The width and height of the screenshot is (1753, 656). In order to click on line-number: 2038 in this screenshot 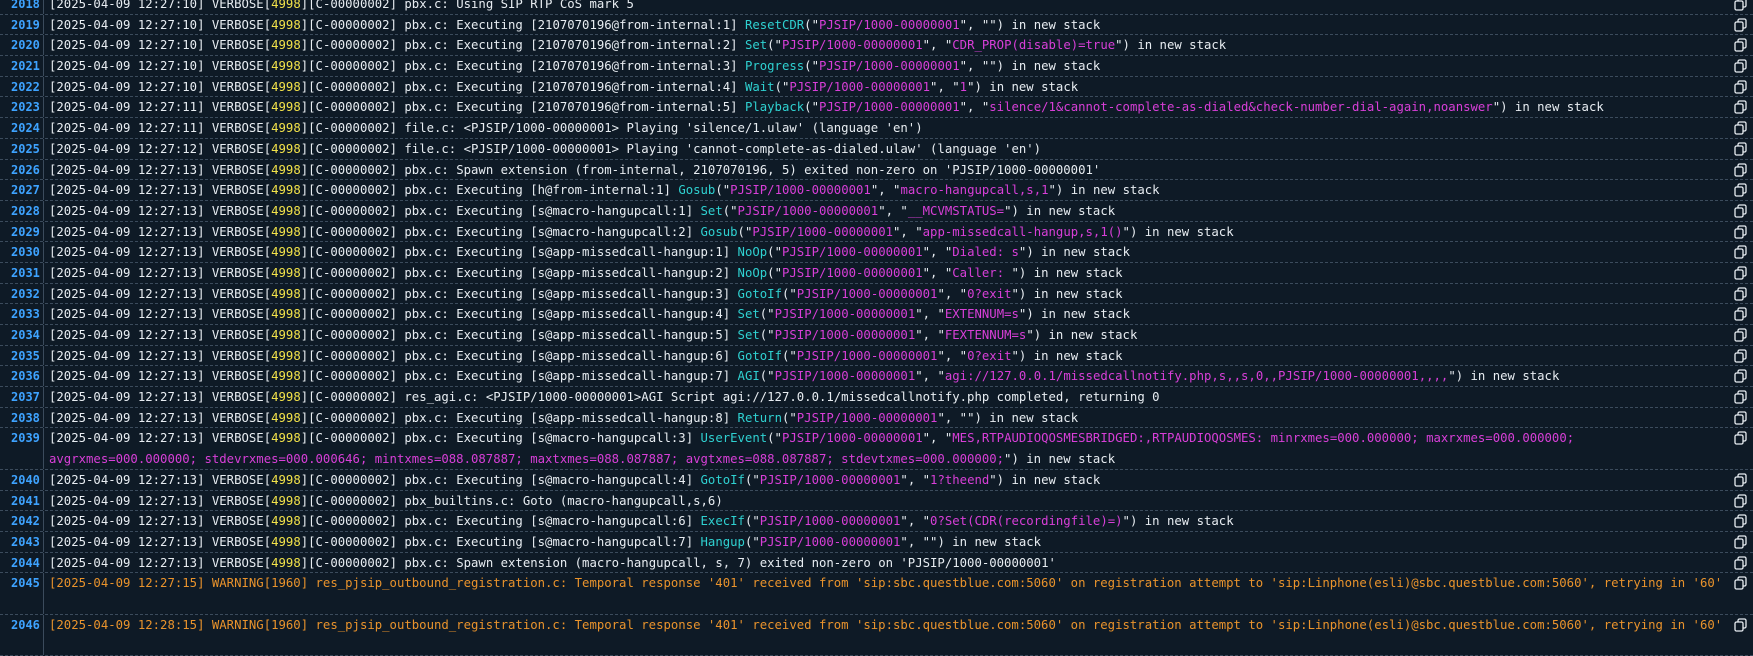, I will do `click(22, 417)`.